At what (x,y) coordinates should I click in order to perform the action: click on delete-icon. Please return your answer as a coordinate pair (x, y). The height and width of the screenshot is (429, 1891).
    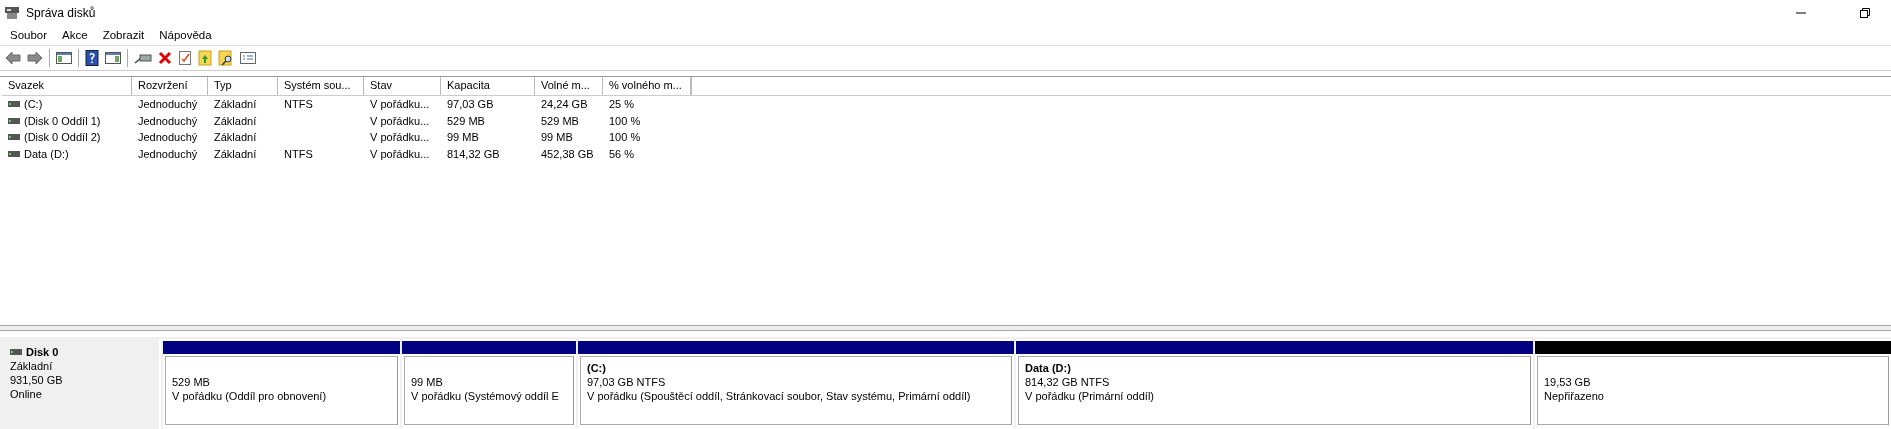
    Looking at the image, I should click on (165, 58).